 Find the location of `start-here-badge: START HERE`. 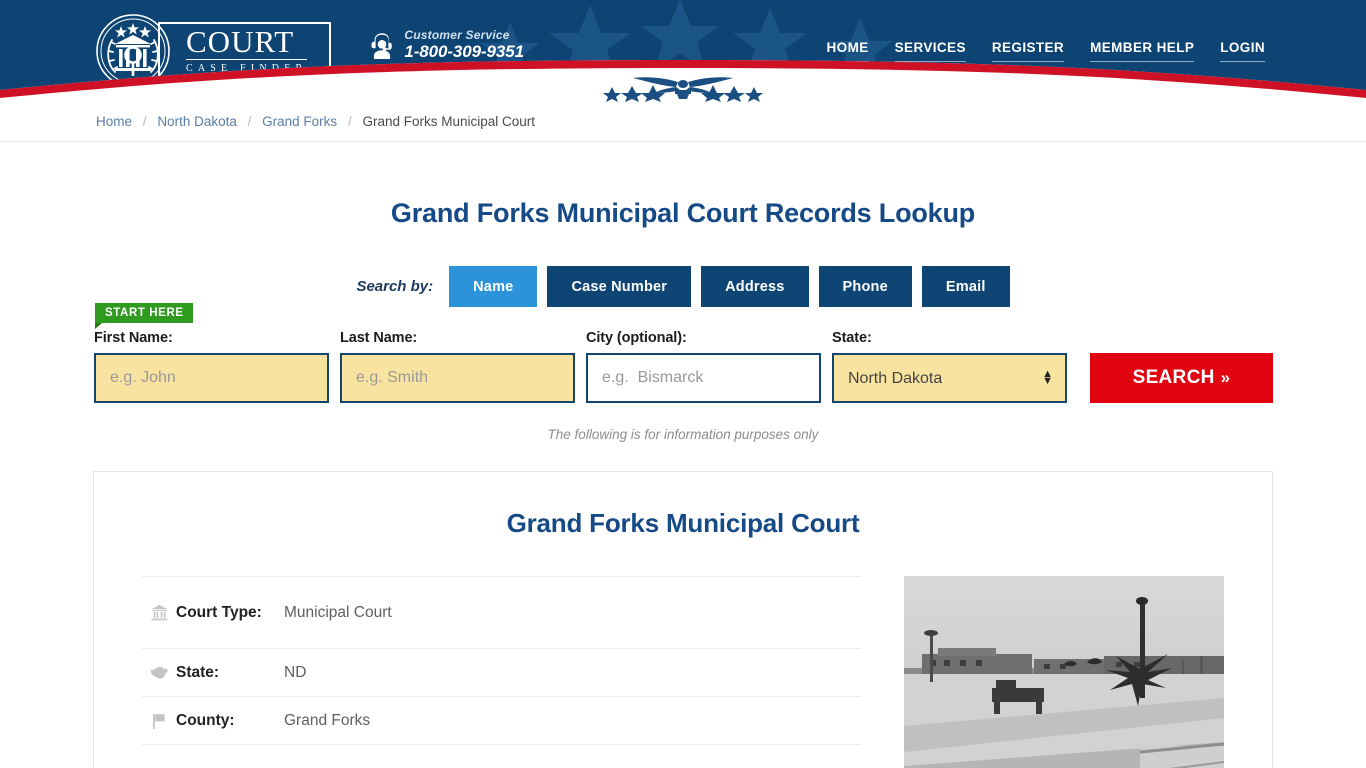

start-here-badge: START HERE is located at coordinates (144, 316).